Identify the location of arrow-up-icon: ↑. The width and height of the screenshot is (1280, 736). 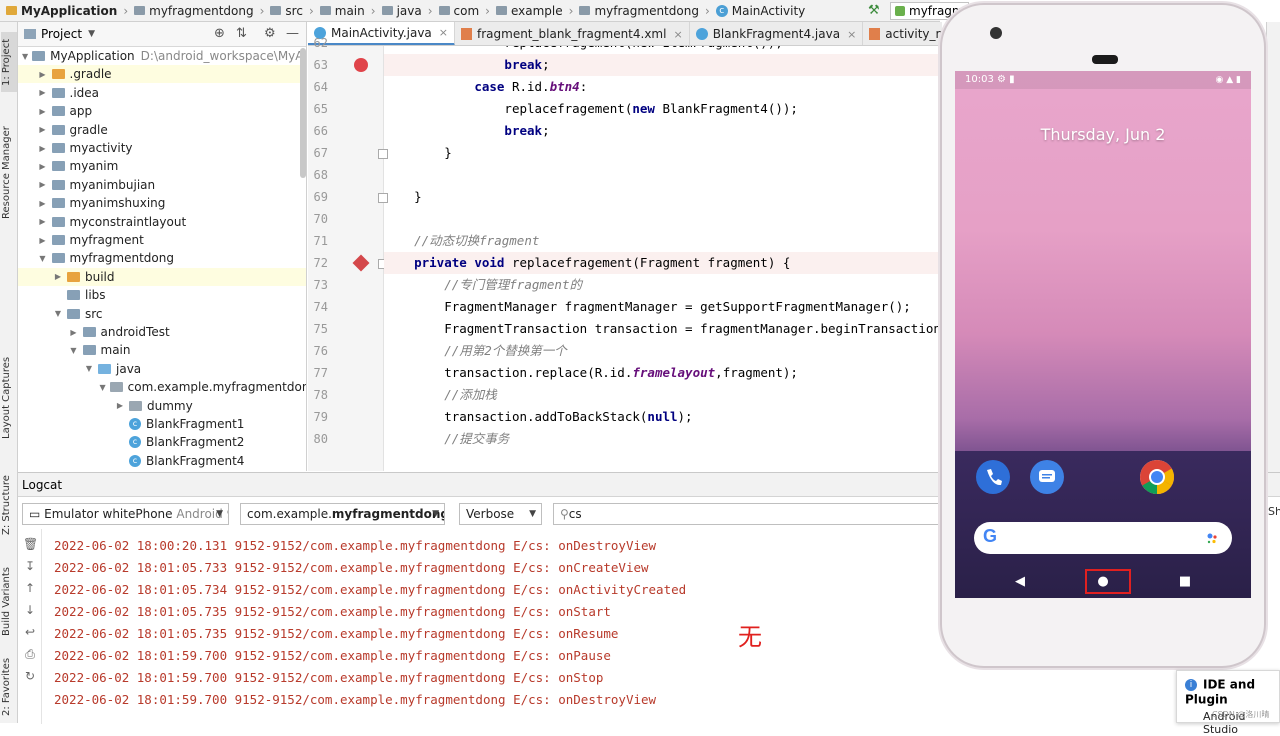
(30, 588).